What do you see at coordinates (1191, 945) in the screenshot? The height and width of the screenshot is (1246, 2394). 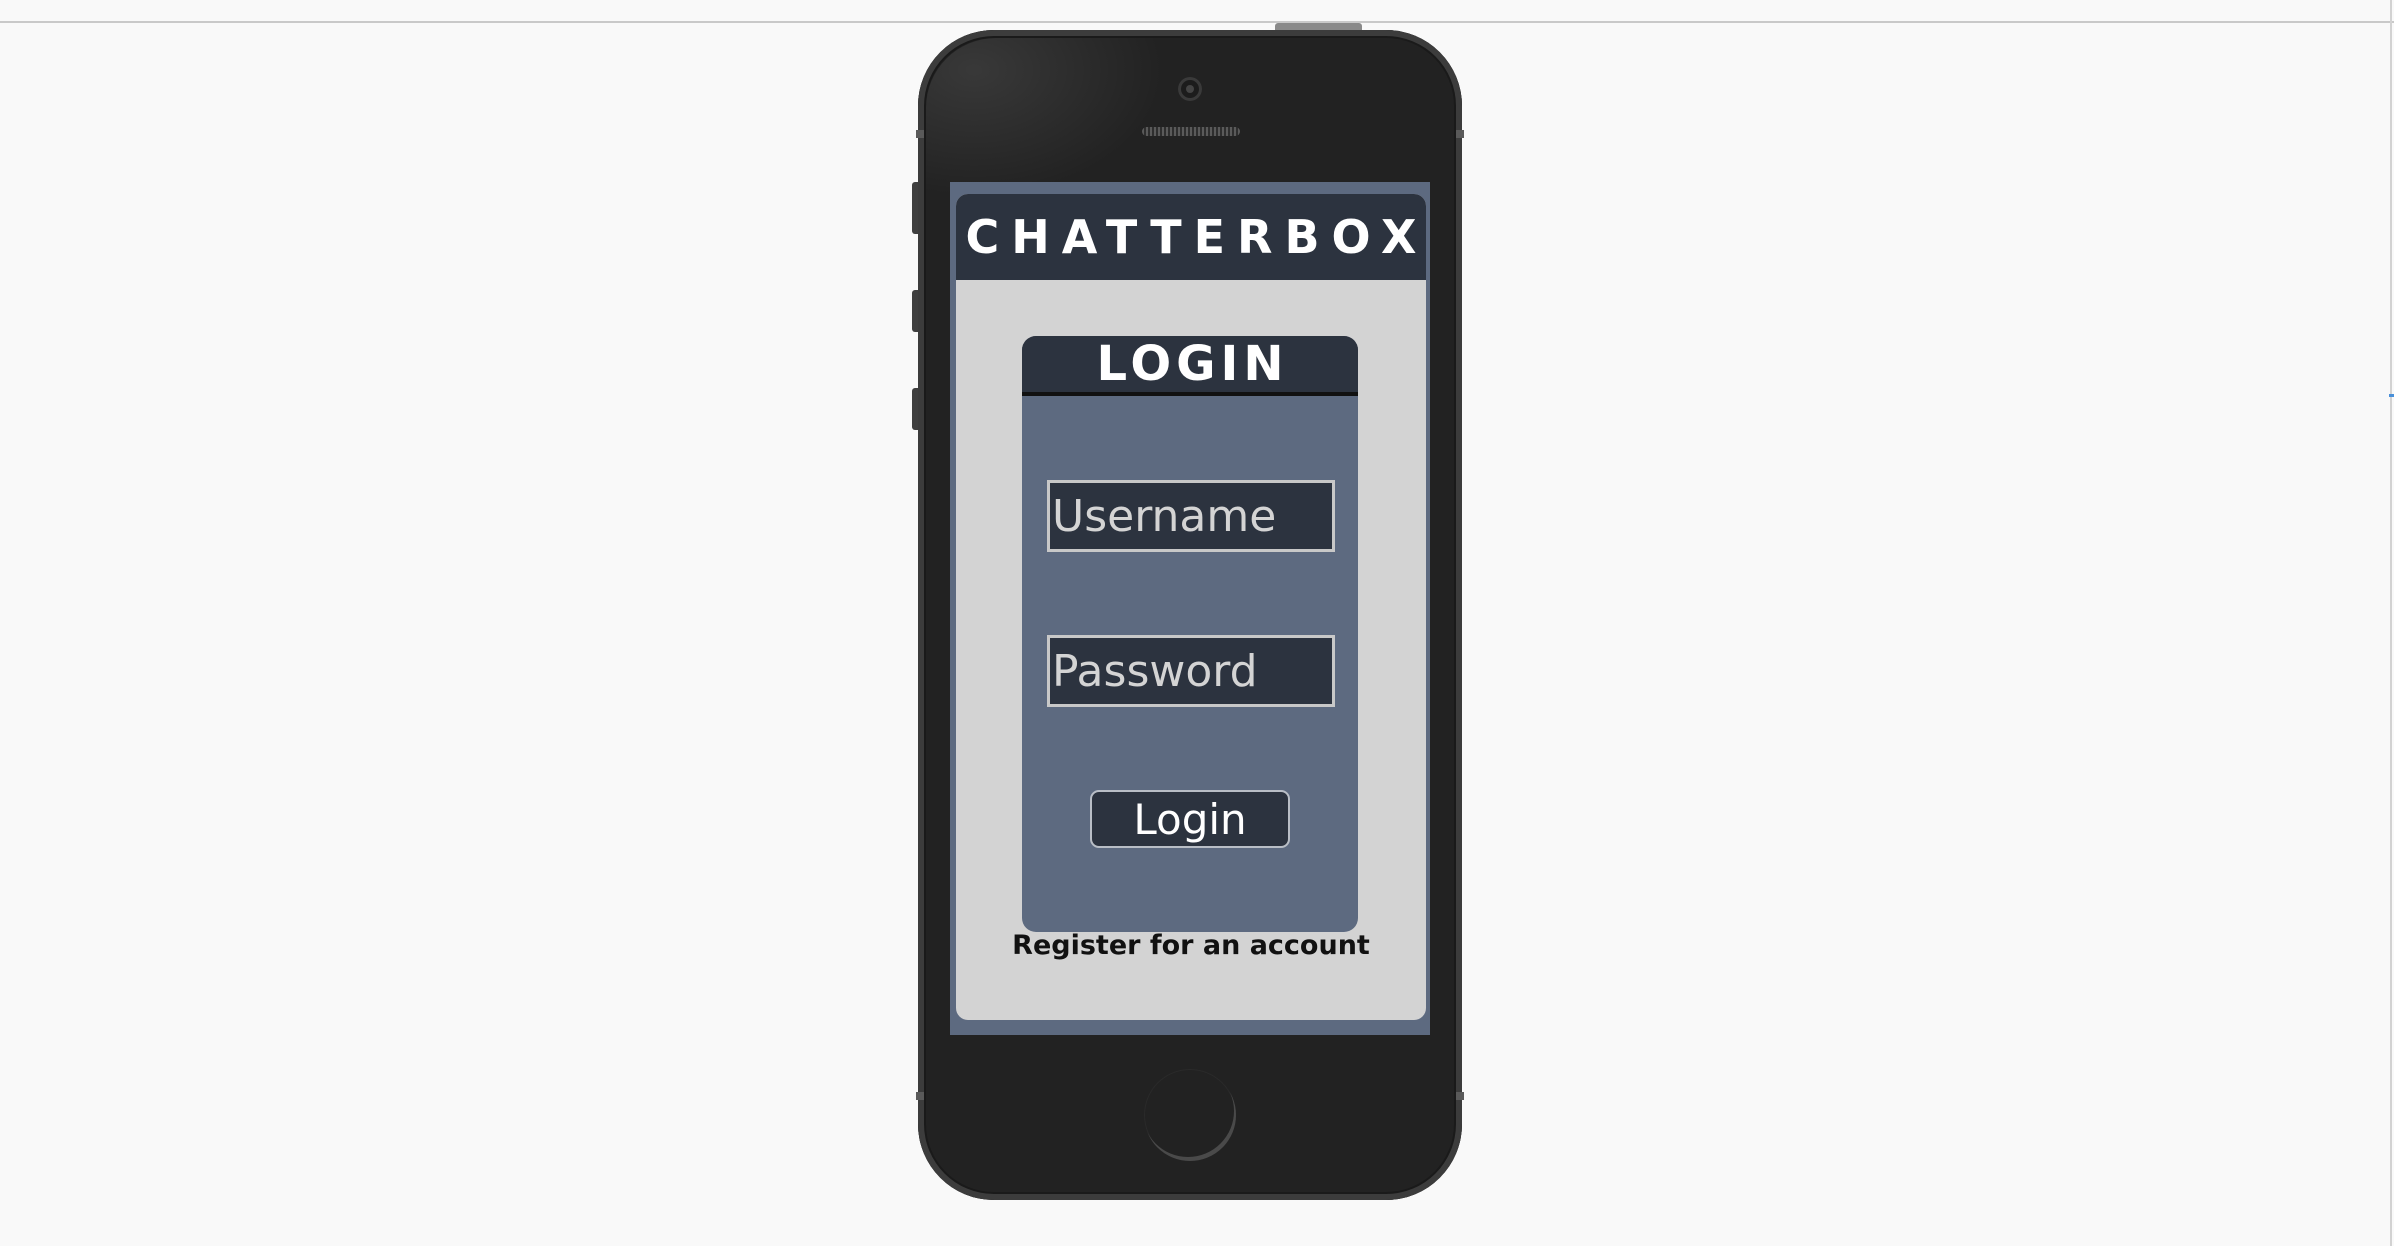 I see `register-link: Register for an account` at bounding box center [1191, 945].